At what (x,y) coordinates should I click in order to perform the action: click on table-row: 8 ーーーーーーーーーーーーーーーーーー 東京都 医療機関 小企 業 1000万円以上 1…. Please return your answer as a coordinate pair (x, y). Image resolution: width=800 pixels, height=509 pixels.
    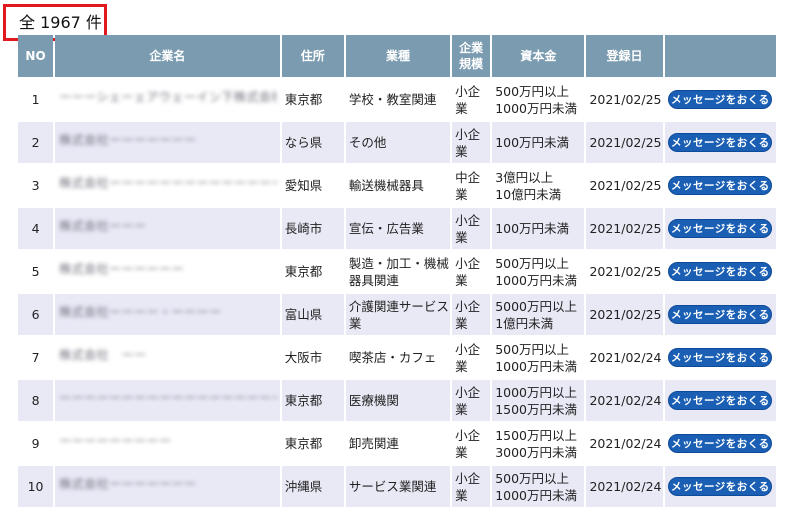
    Looking at the image, I should click on (397, 400).